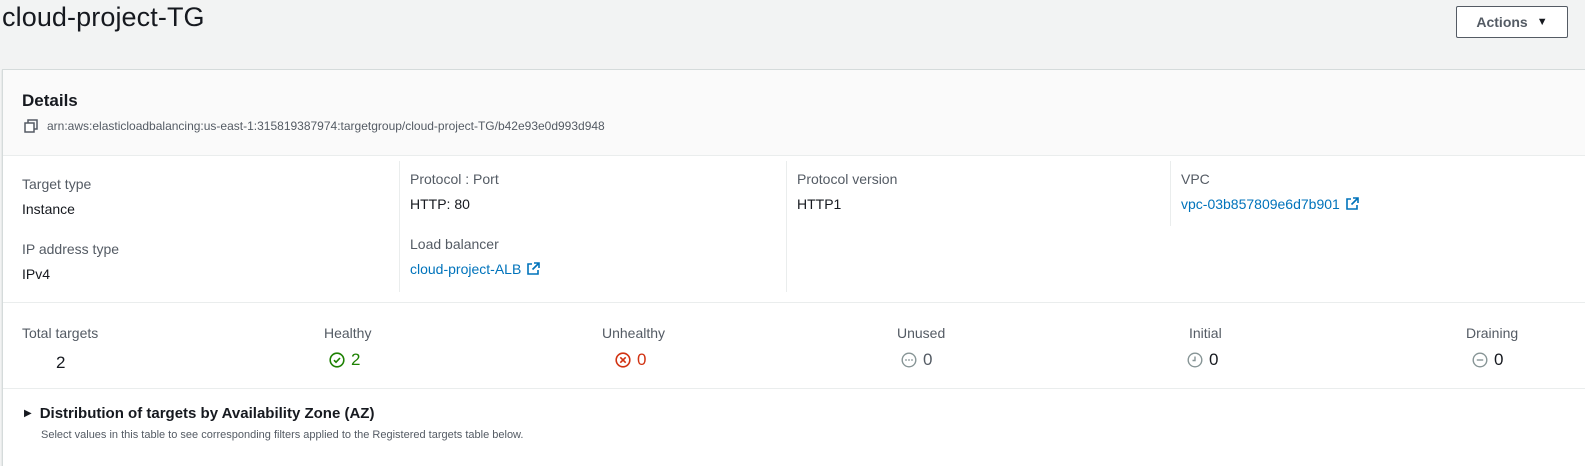 The height and width of the screenshot is (466, 1585). What do you see at coordinates (60, 363) in the screenshot?
I see `total-targets-value: 2` at bounding box center [60, 363].